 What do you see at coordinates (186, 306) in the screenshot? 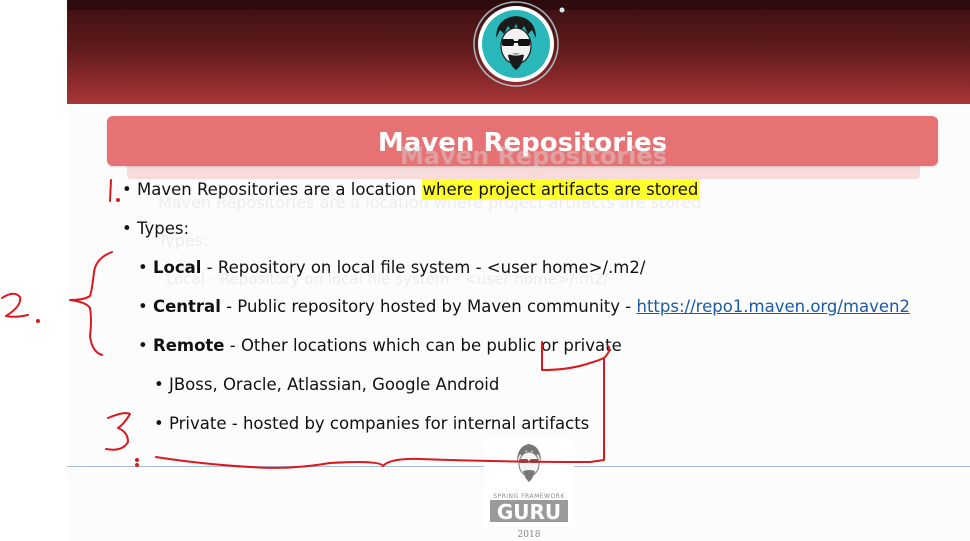
I see `central-label: Central` at bounding box center [186, 306].